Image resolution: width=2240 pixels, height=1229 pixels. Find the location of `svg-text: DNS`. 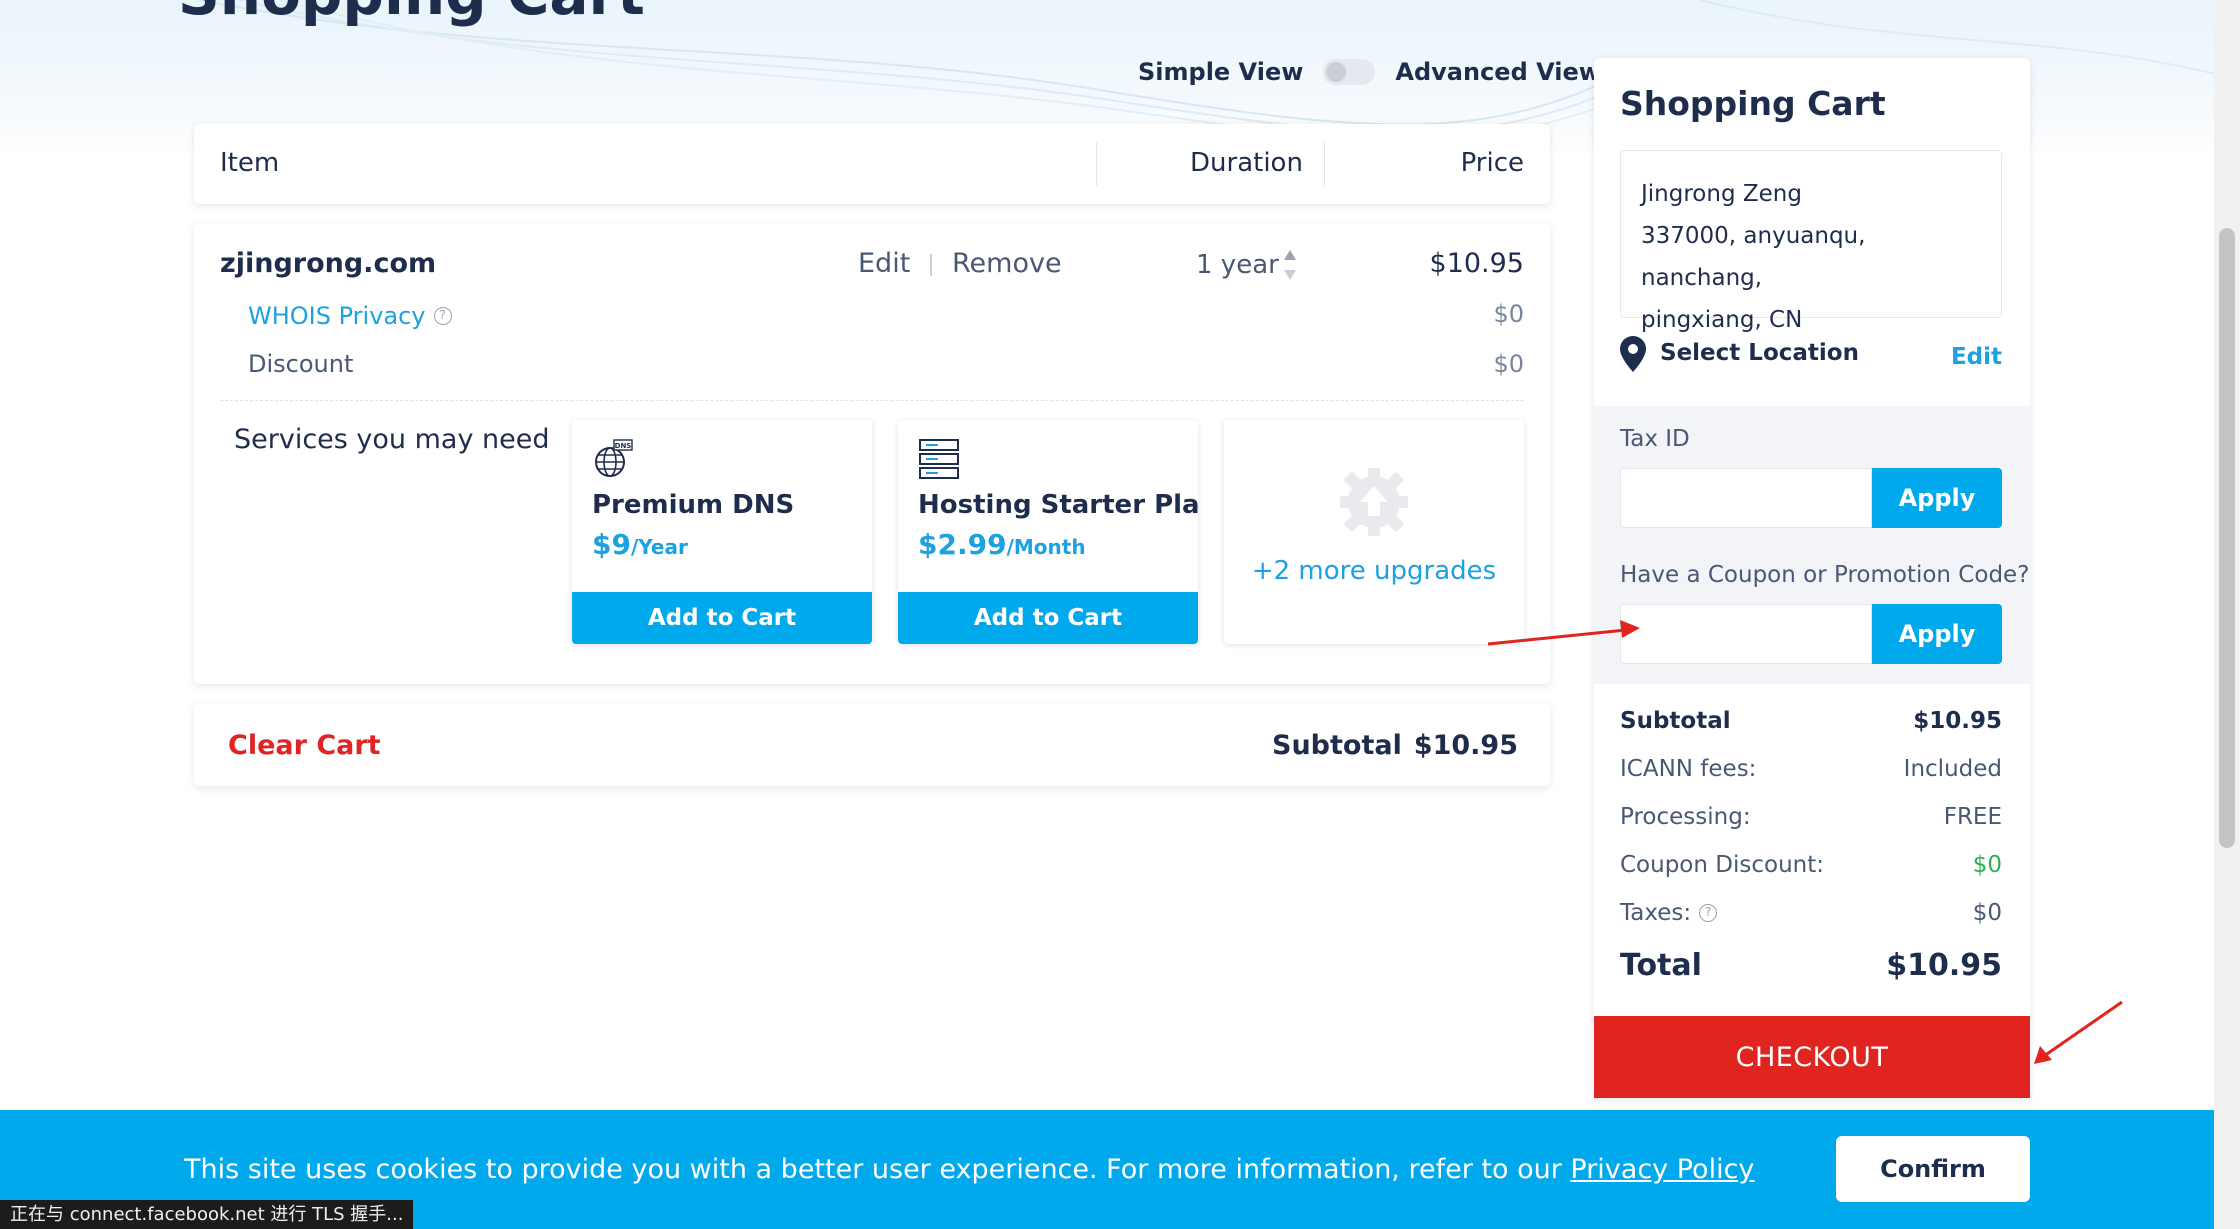

svg-text: DNS is located at coordinates (623, 446).